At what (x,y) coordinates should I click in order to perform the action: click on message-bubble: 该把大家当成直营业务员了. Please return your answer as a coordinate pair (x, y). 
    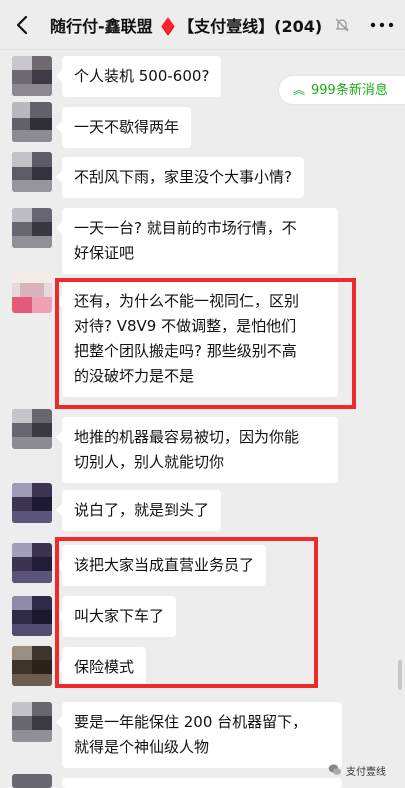
    Looking at the image, I should click on (161, 565).